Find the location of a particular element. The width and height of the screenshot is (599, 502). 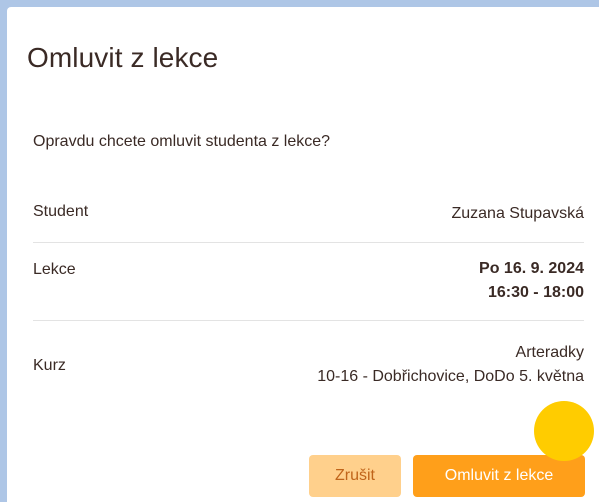

lesson-row: Lekce Po 16. 9. 2024 16:30 - 18:00 is located at coordinates (308, 290).